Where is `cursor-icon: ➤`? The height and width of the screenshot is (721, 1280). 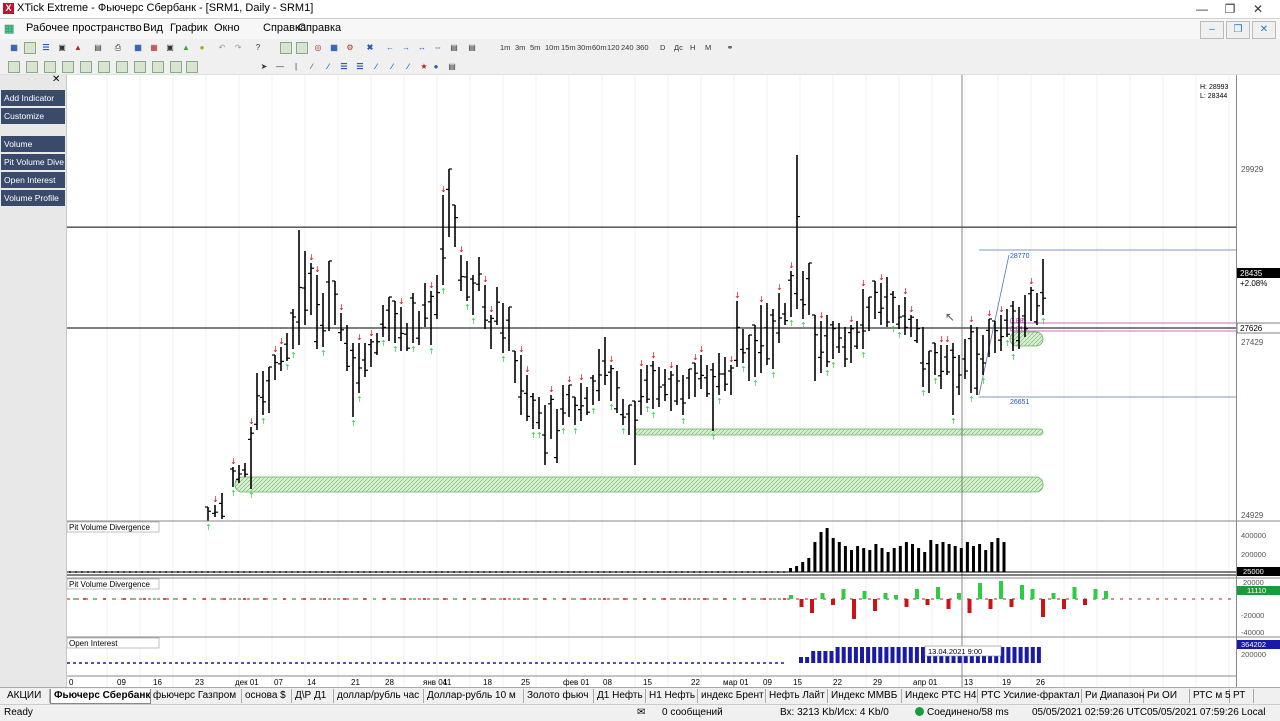
cursor-icon: ➤ is located at coordinates (264, 67).